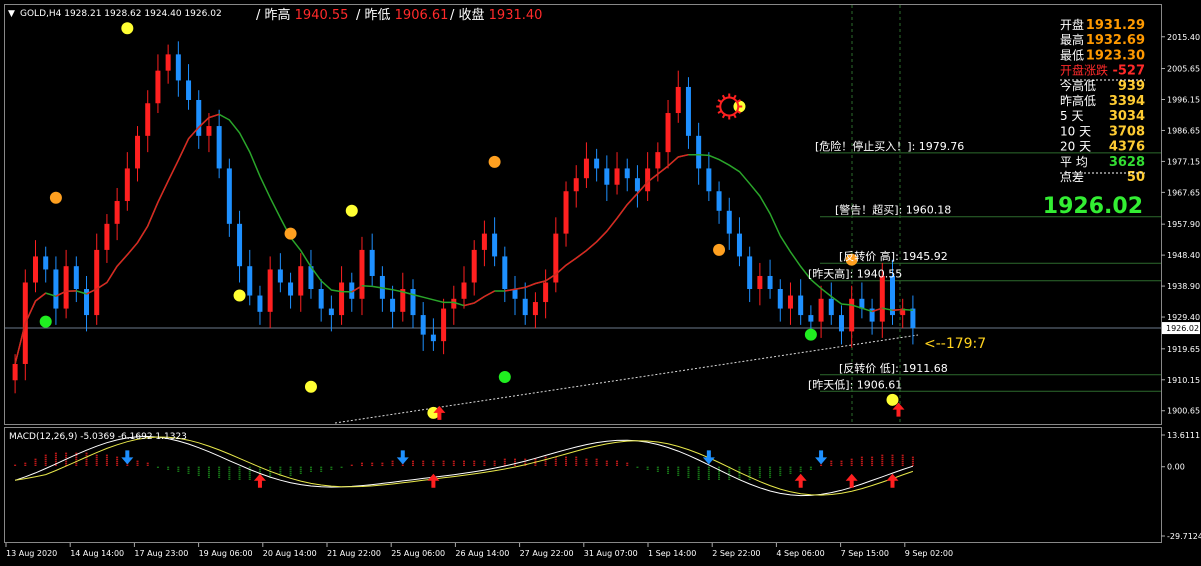  What do you see at coordinates (375, 15) in the screenshot?
I see `top-info-label-low: / 昨低` at bounding box center [375, 15].